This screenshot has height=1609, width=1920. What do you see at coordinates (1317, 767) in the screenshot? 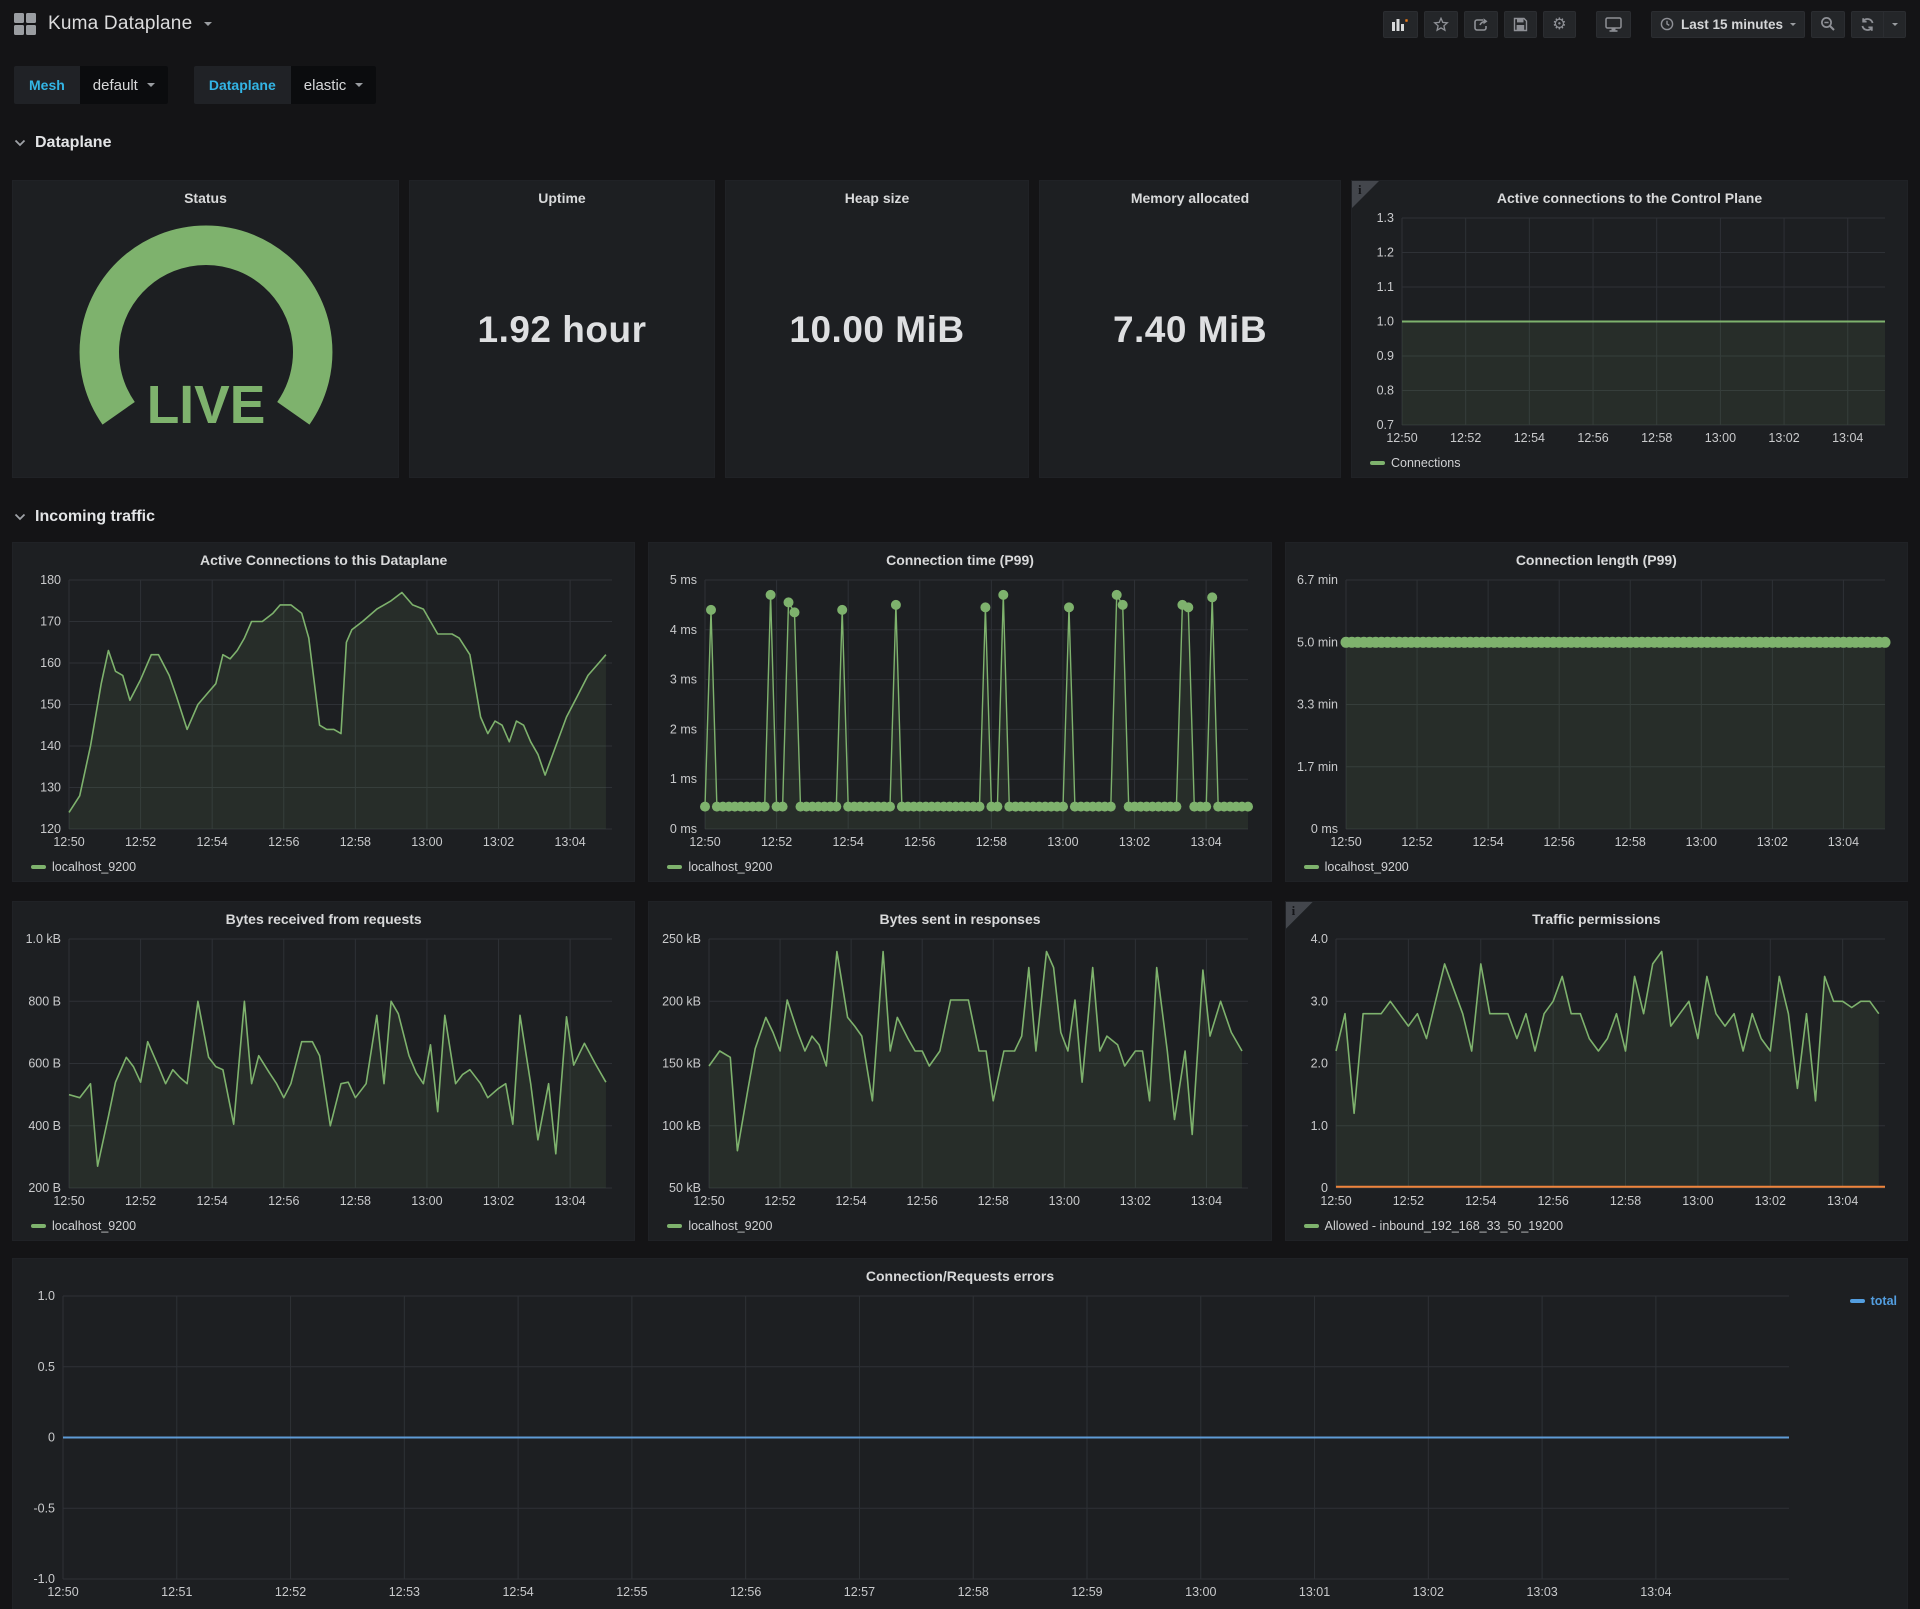
I see `svg-text: 1.7 min` at bounding box center [1317, 767].